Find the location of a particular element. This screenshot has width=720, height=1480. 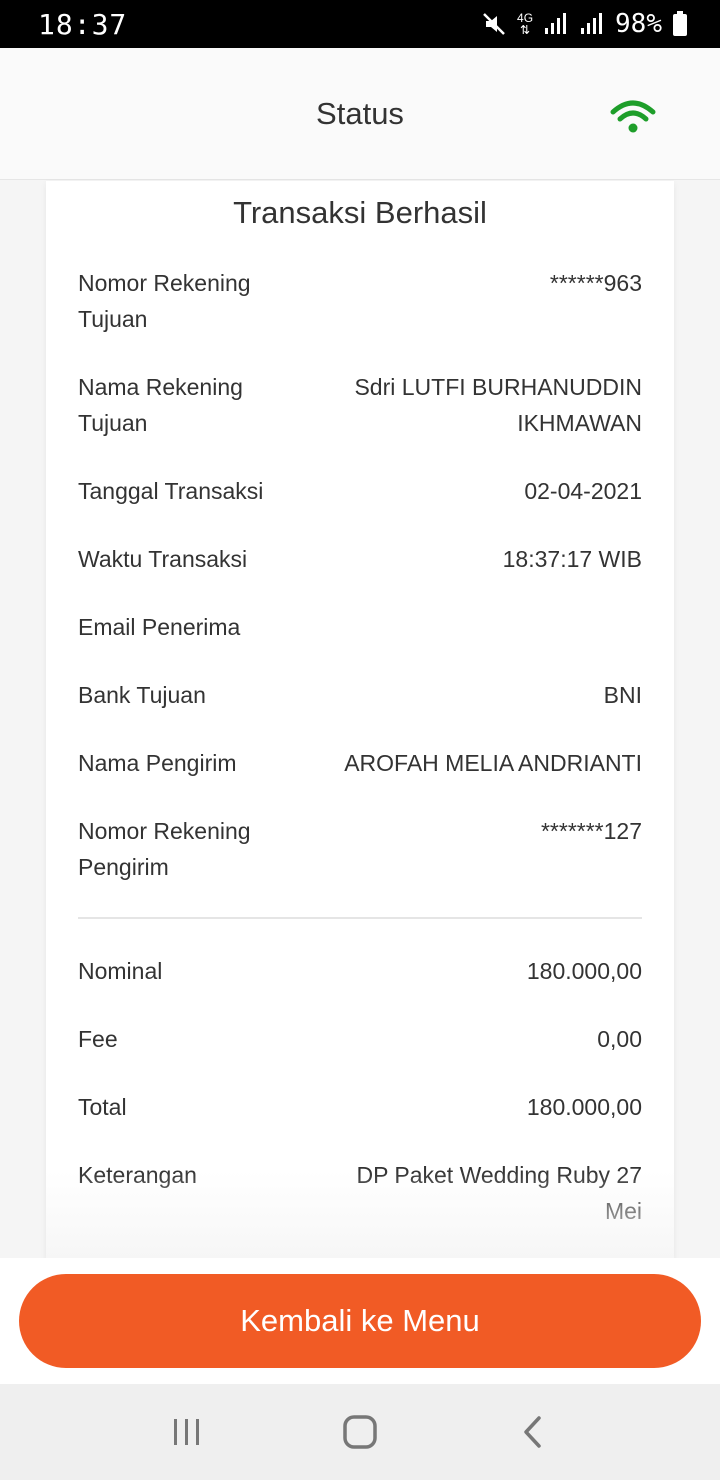

detail-value: Sdri LUTFI BURHANUDDIN IKHMAWAN is located at coordinates (498, 405).